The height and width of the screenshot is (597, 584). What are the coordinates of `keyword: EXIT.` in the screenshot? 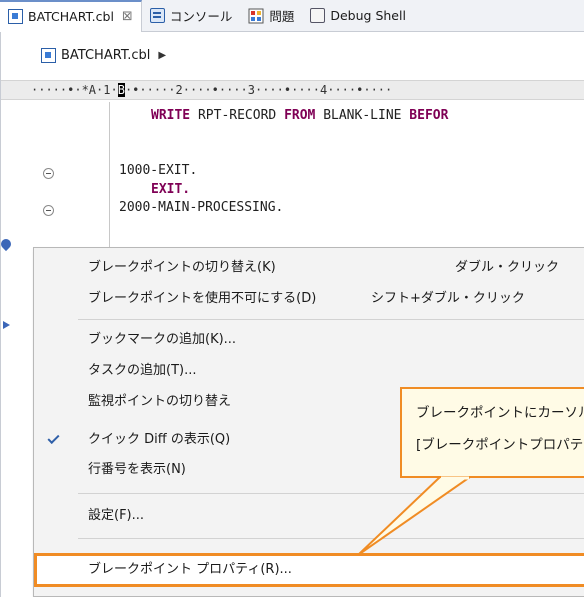 It's located at (171, 189).